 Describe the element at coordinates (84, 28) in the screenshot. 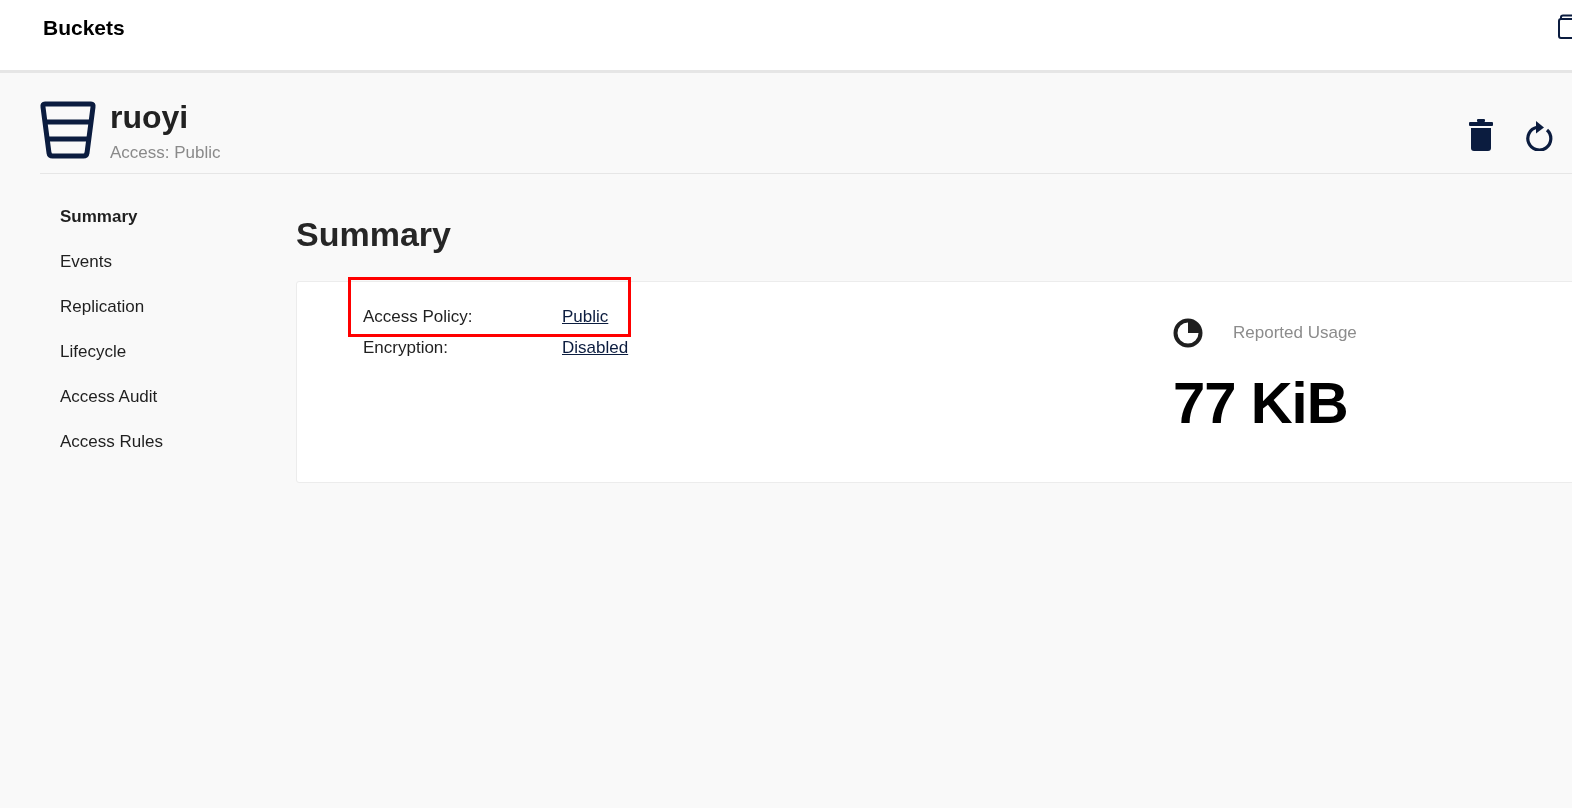

I see `page-title: Buckets` at that location.